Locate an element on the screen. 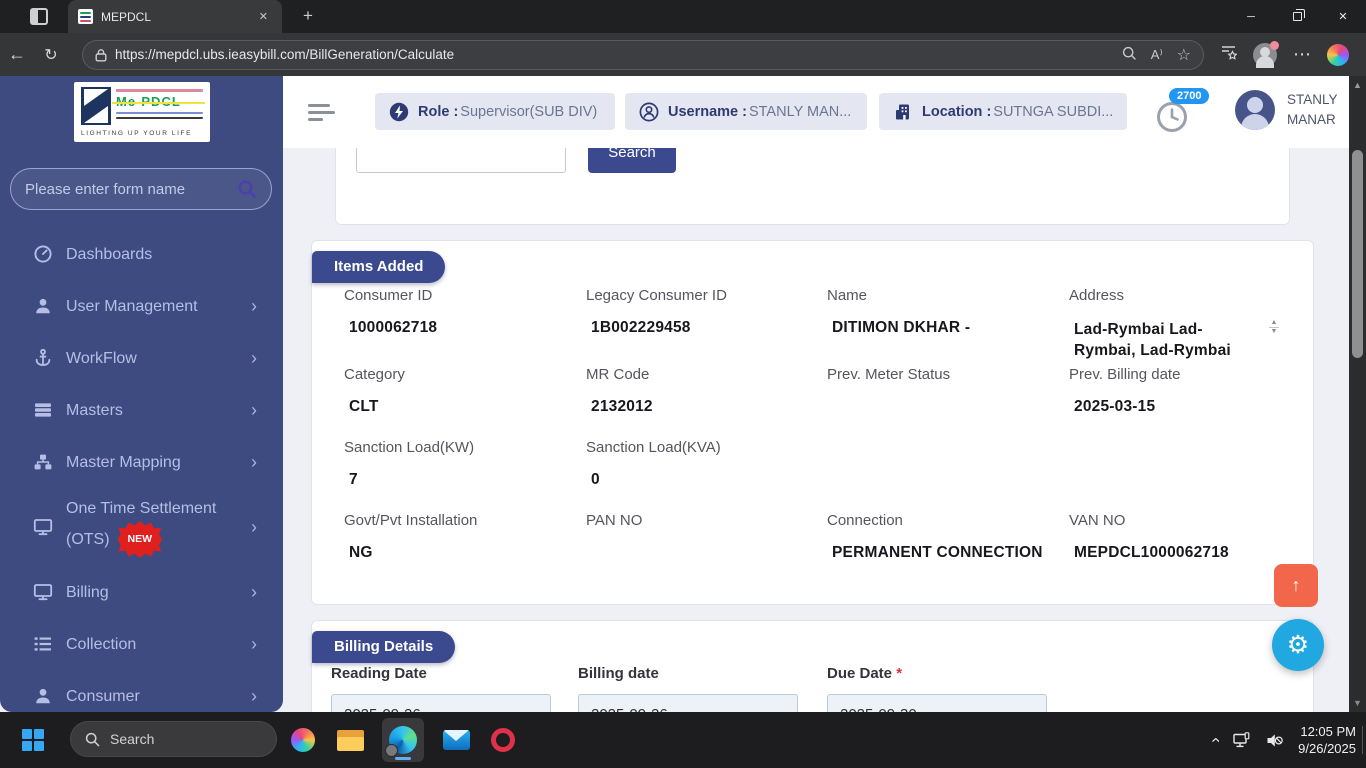 This screenshot has height=768, width=1366. zoom-icon is located at coordinates (1129, 55).